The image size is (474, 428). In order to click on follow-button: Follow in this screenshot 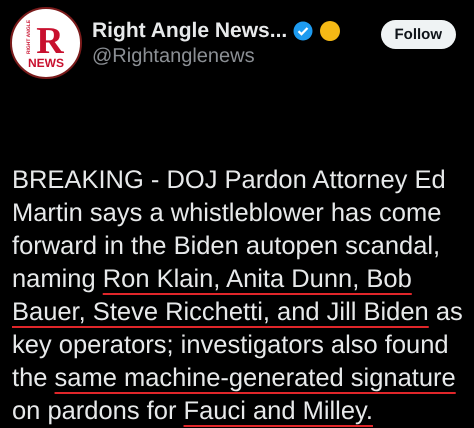, I will do `click(418, 34)`.